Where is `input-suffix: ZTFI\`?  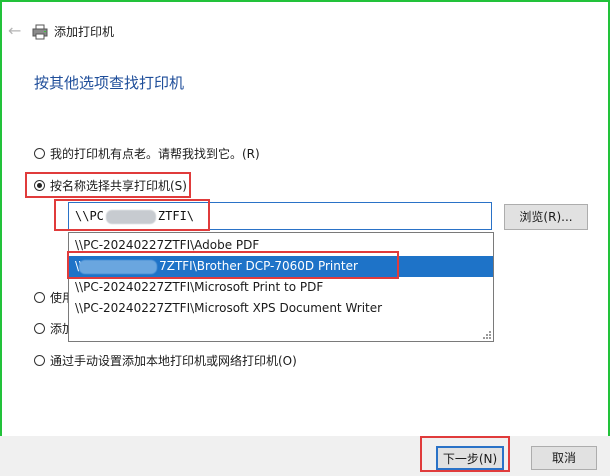
input-suffix: ZTFI\ is located at coordinates (176, 216).